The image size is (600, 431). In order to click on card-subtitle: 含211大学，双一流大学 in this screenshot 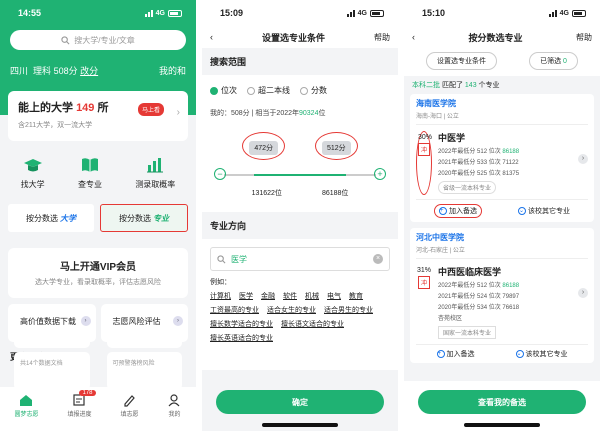, I will do `click(55, 125)`.